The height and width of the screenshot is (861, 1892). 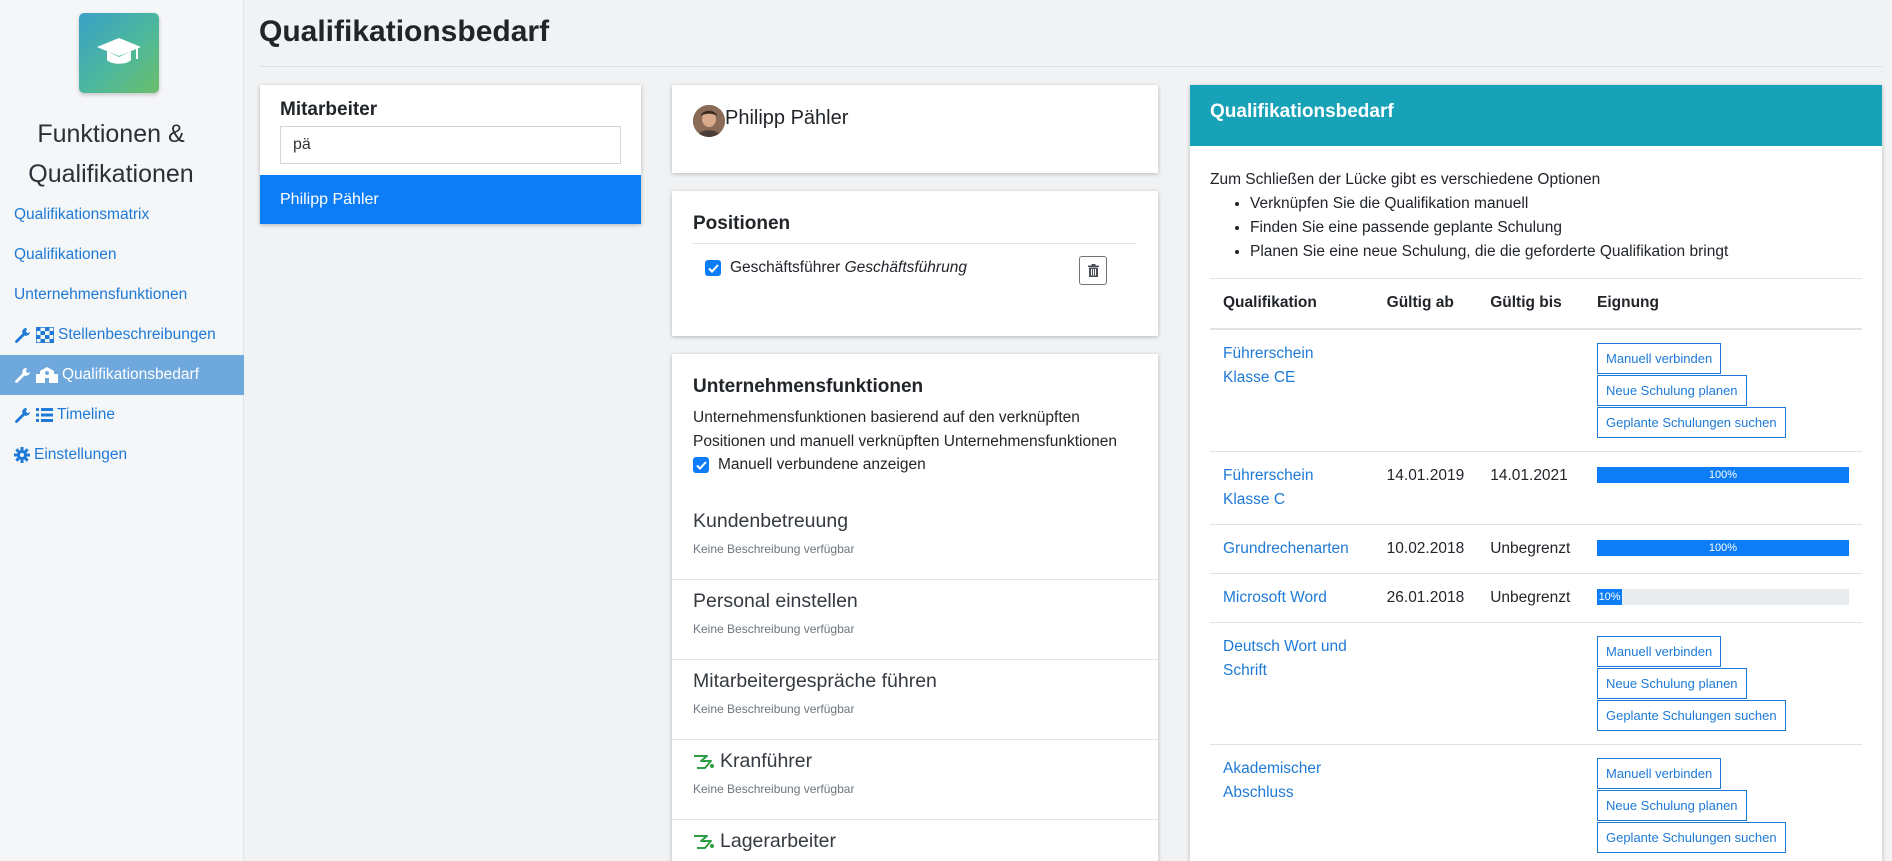 What do you see at coordinates (1275, 597) in the screenshot?
I see `qualification-link: Microsoft Word` at bounding box center [1275, 597].